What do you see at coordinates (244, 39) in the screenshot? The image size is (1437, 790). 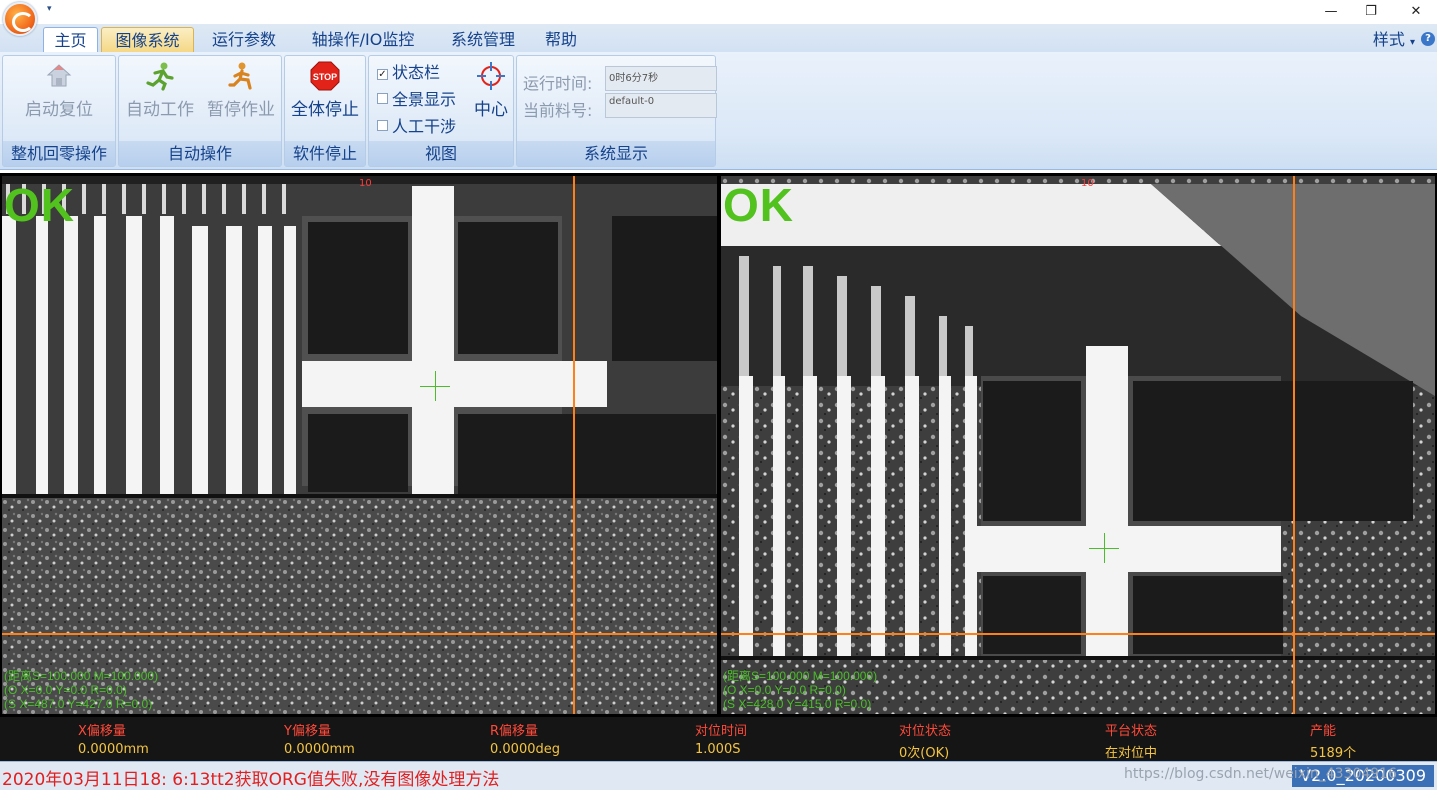 I see `tab-run-params: 运行参数` at bounding box center [244, 39].